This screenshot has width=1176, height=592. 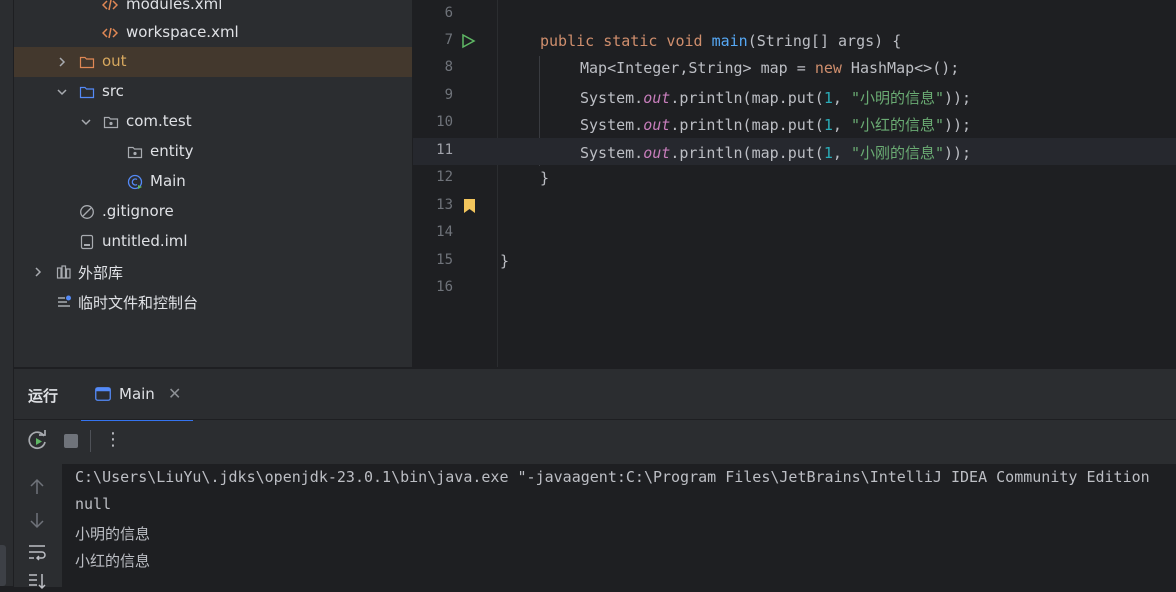 What do you see at coordinates (213, 92) in the screenshot?
I see `tree-item-src: src` at bounding box center [213, 92].